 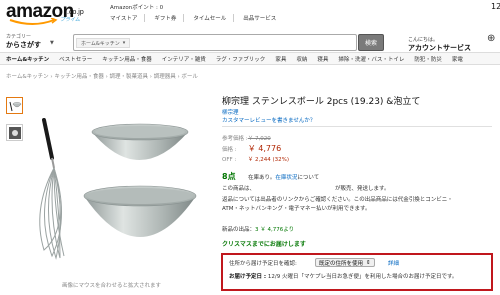 What do you see at coordinates (229, 160) in the screenshot?
I see `off-label: OFF :` at bounding box center [229, 160].